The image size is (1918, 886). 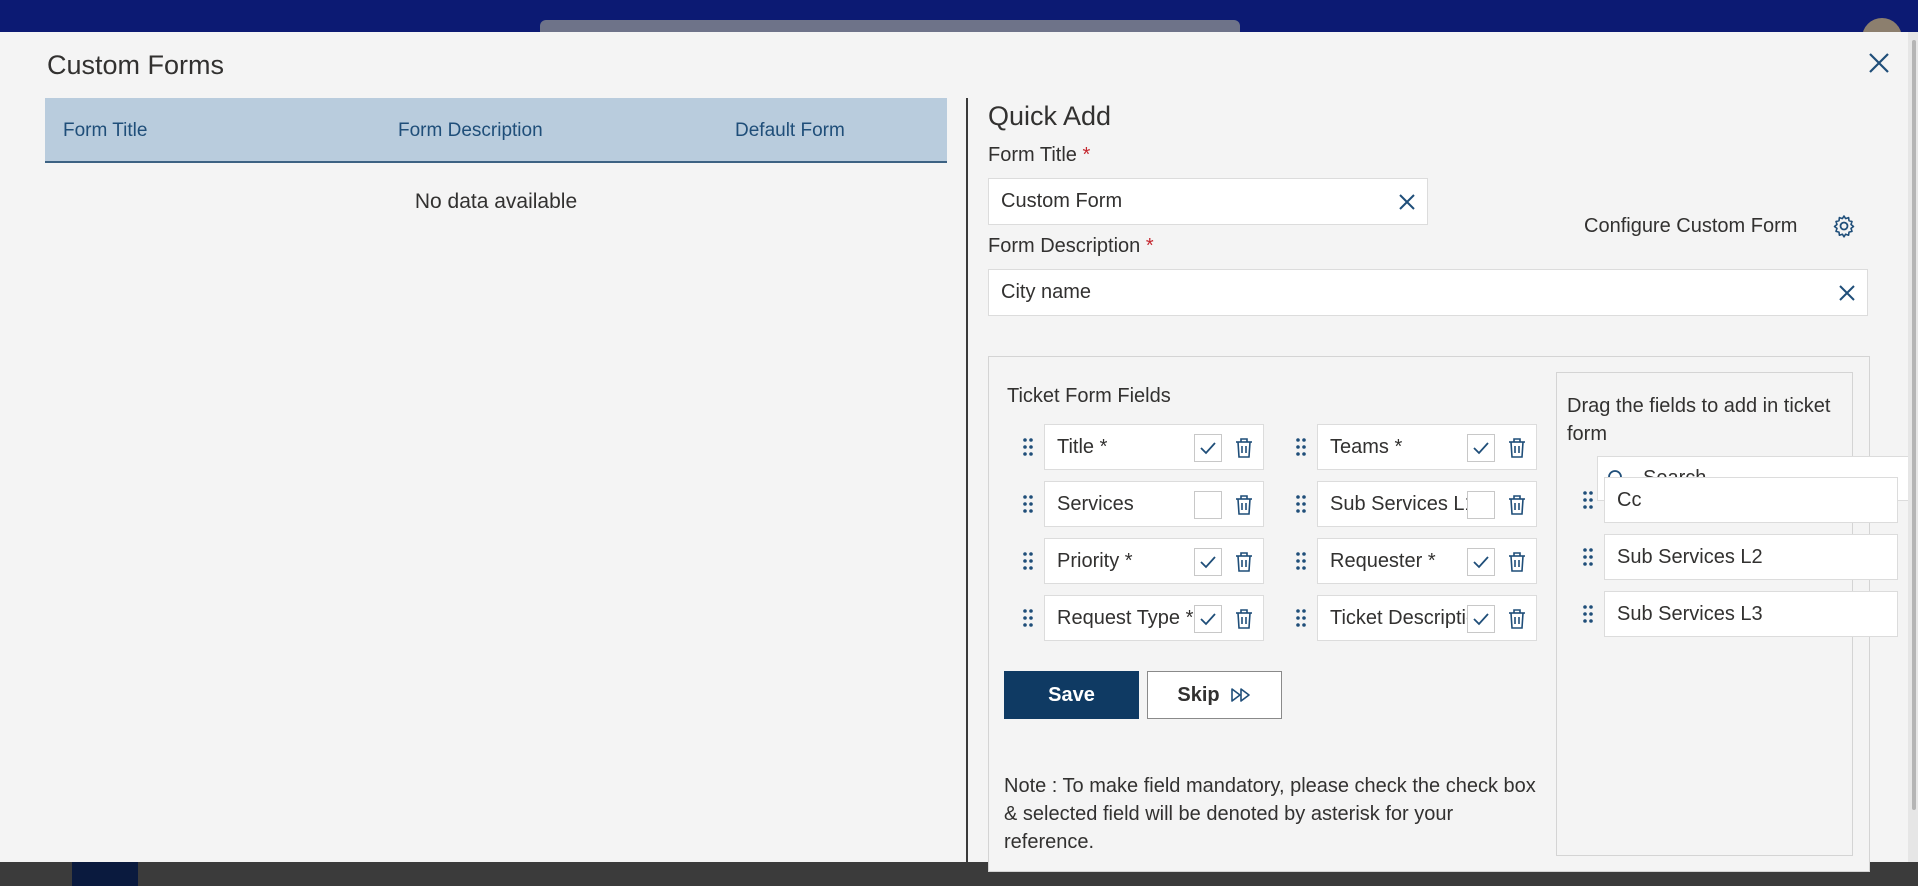 I want to click on field-label: Requester *, so click(x=1383, y=560).